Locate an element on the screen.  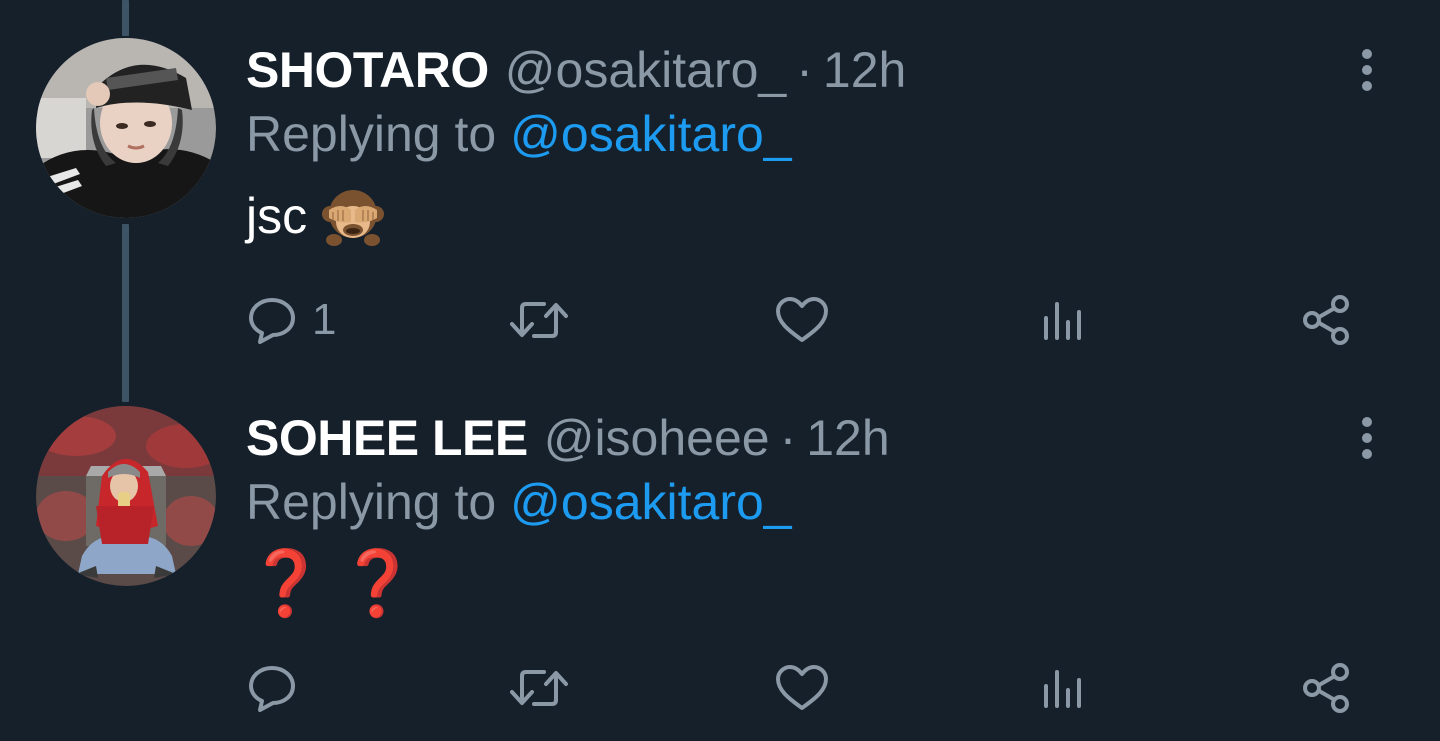
display-name: SHOTARO is located at coordinates (367, 70).